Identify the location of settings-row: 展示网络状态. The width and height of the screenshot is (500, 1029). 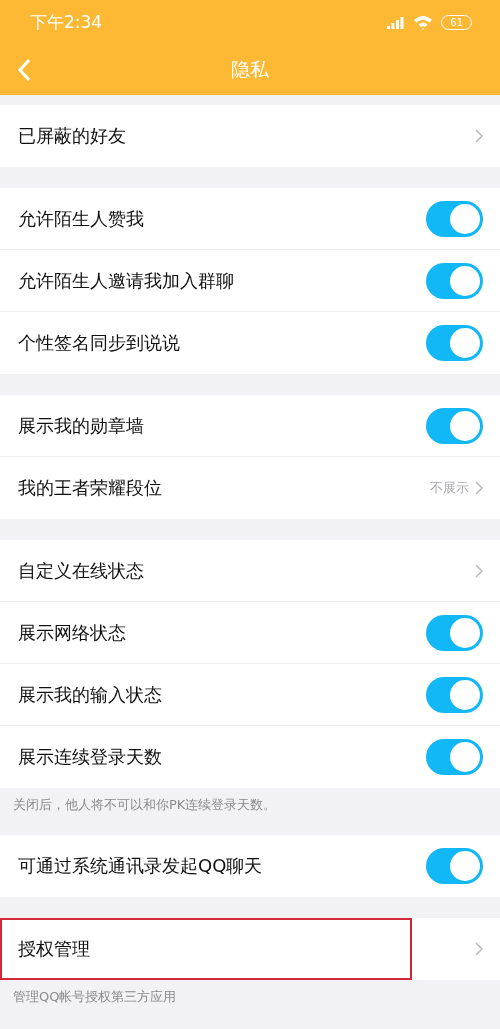
(250, 633).